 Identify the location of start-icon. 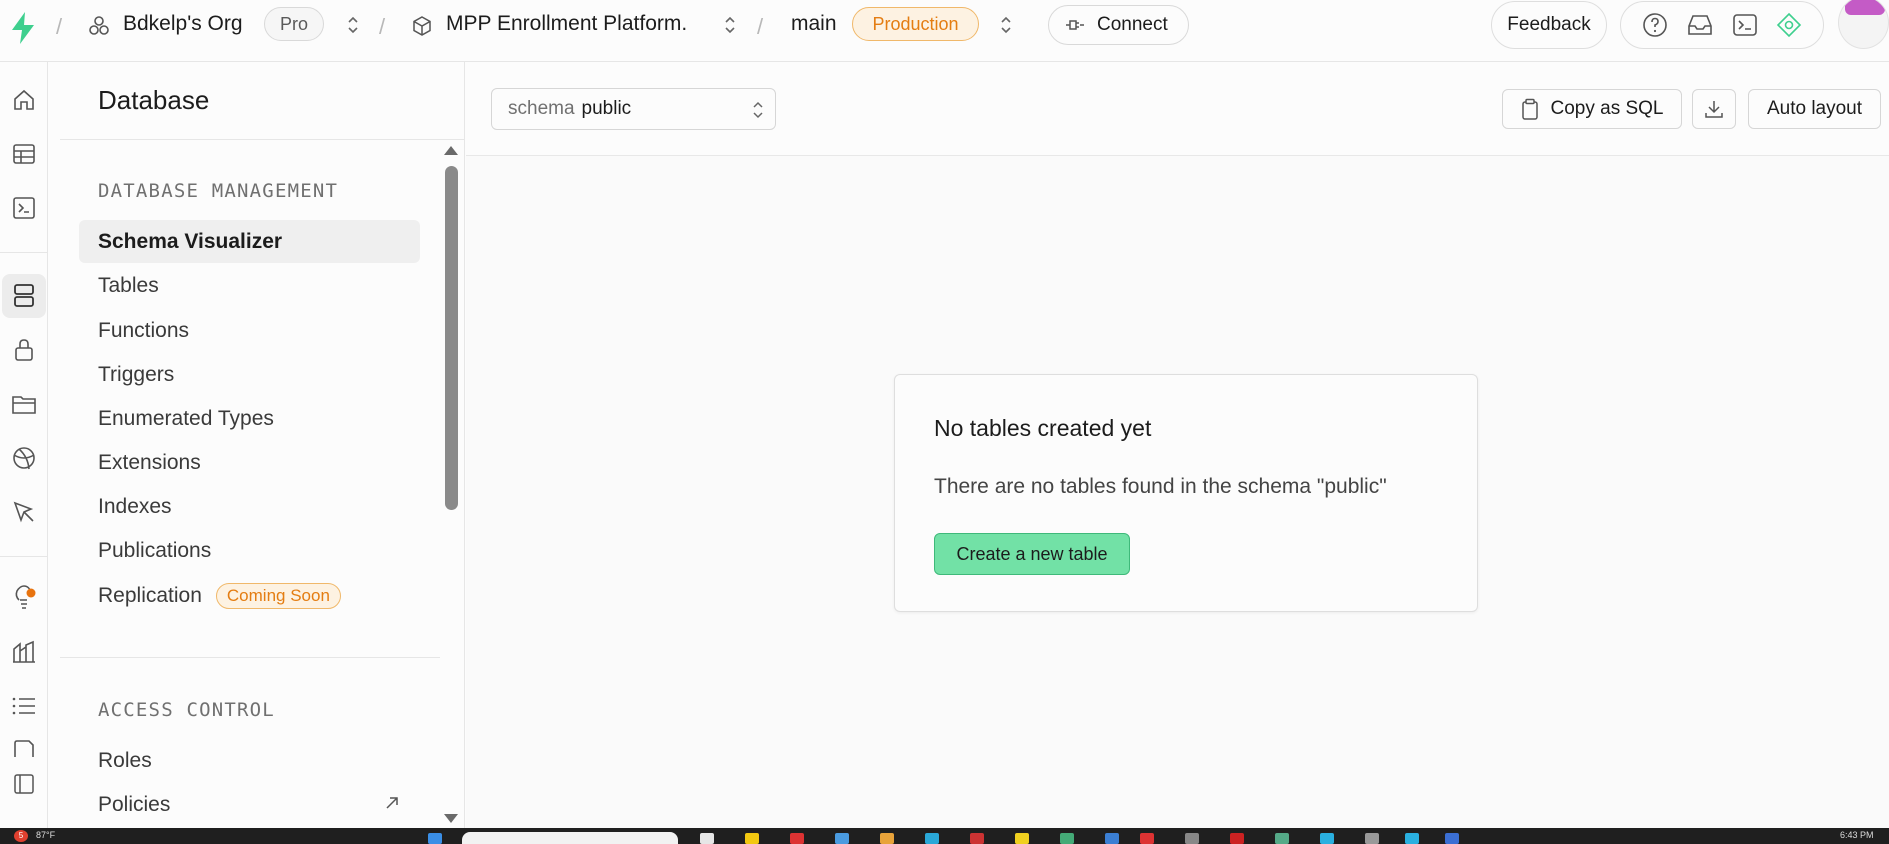
(435, 838).